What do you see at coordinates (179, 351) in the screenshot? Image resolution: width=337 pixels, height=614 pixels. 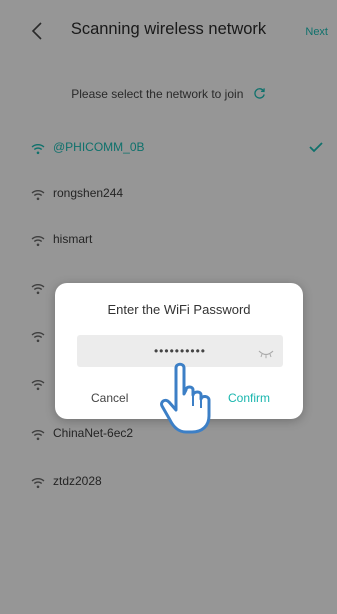 I see `password-value: ••••••••••` at bounding box center [179, 351].